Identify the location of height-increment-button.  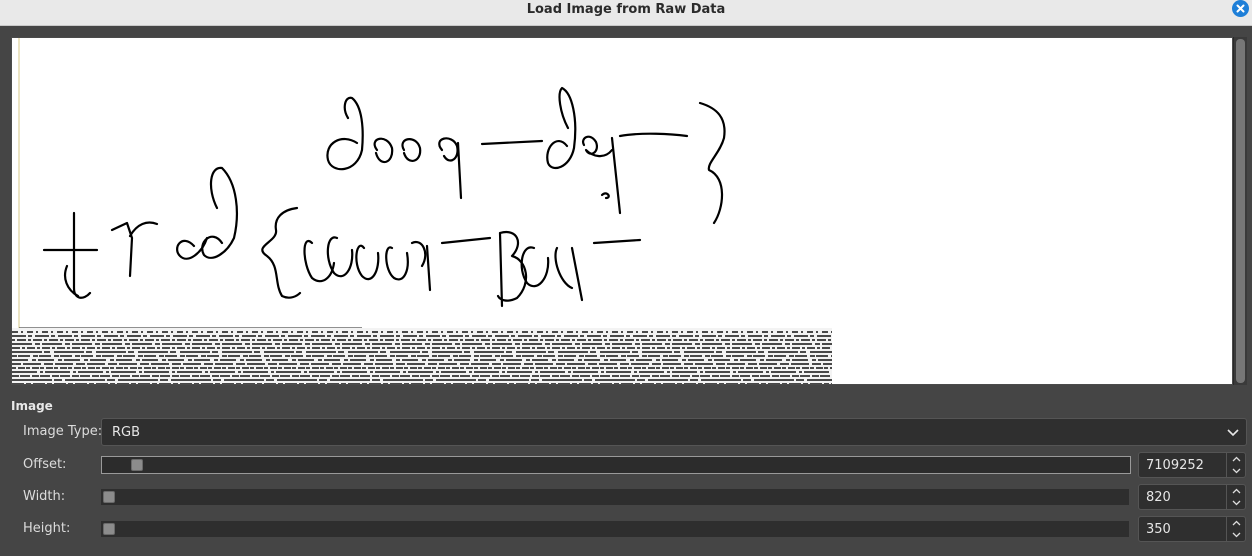
(1236, 523).